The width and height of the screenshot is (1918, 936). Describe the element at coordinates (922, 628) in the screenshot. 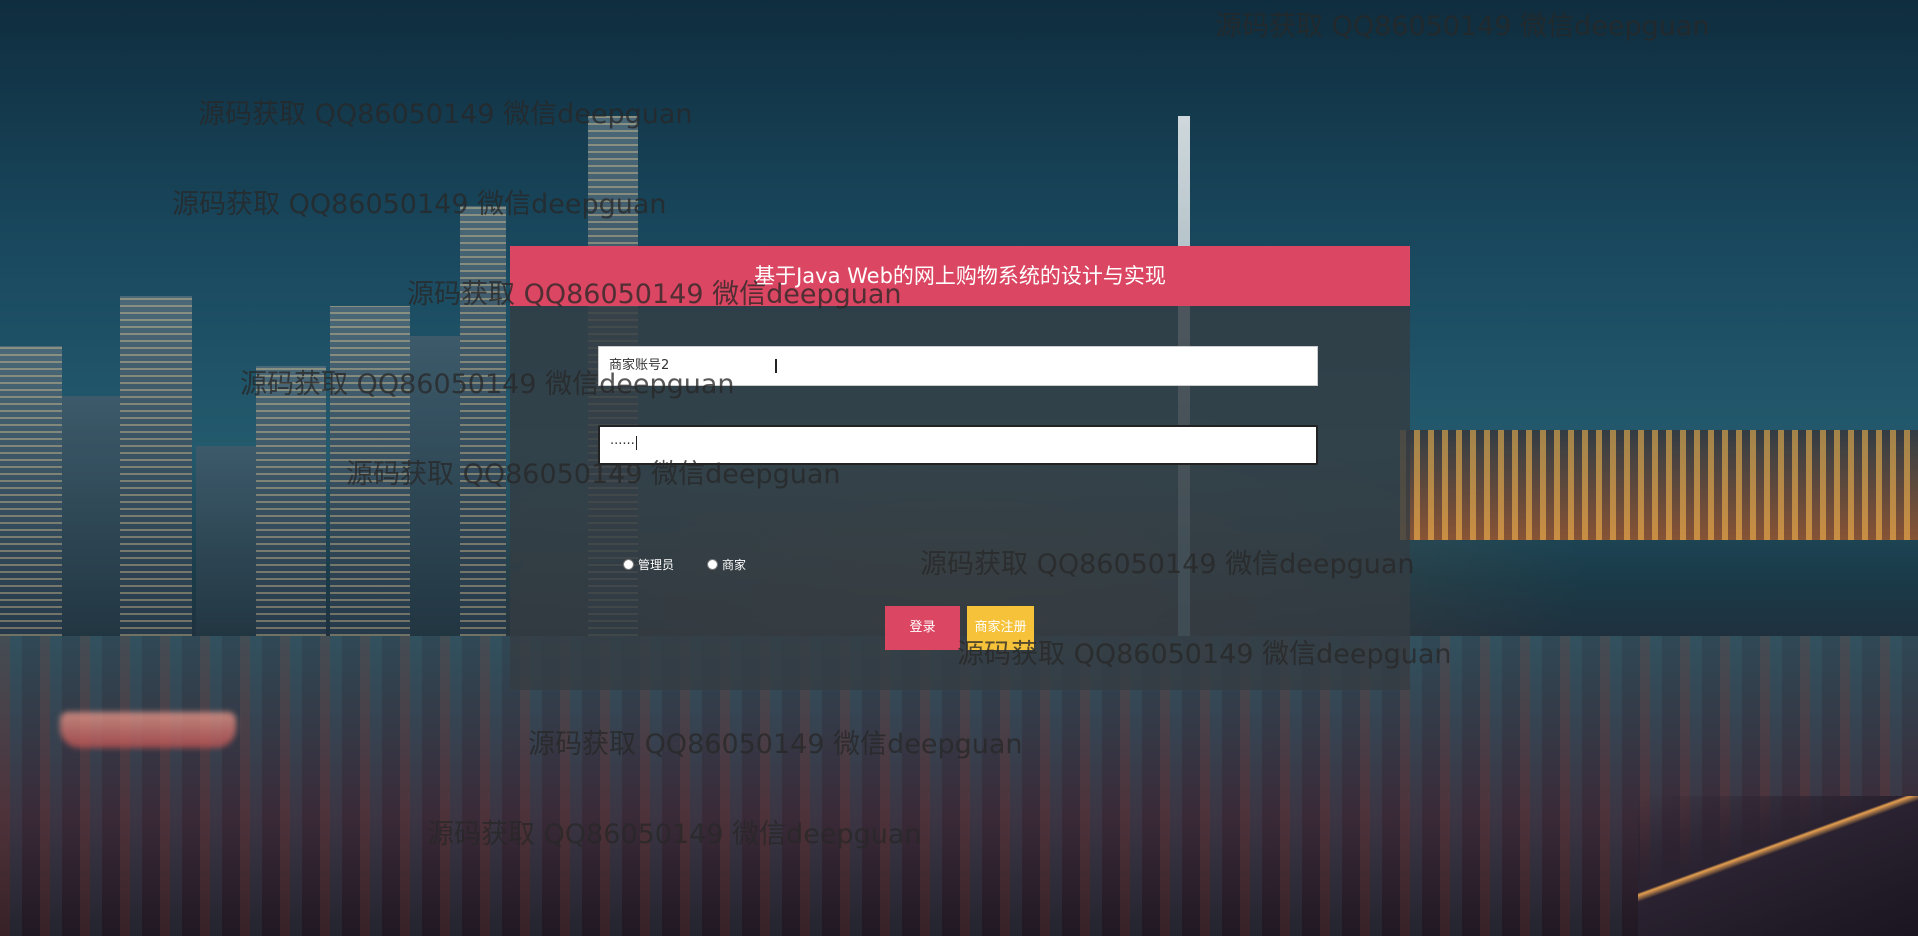

I see `login-button: 登录` at that location.